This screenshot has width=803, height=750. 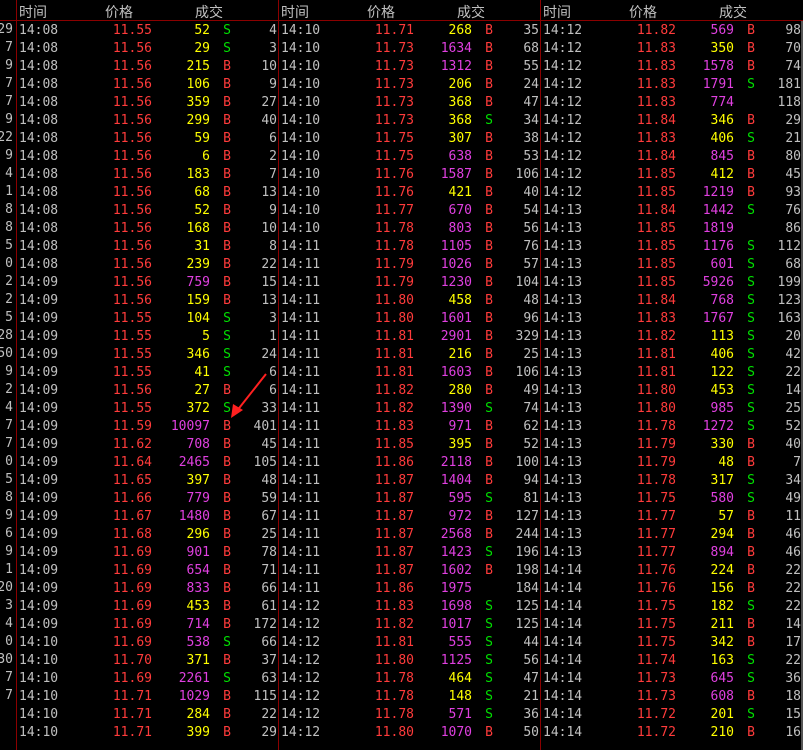 What do you see at coordinates (202, 48) in the screenshot?
I see `tick-volume: 29` at bounding box center [202, 48].